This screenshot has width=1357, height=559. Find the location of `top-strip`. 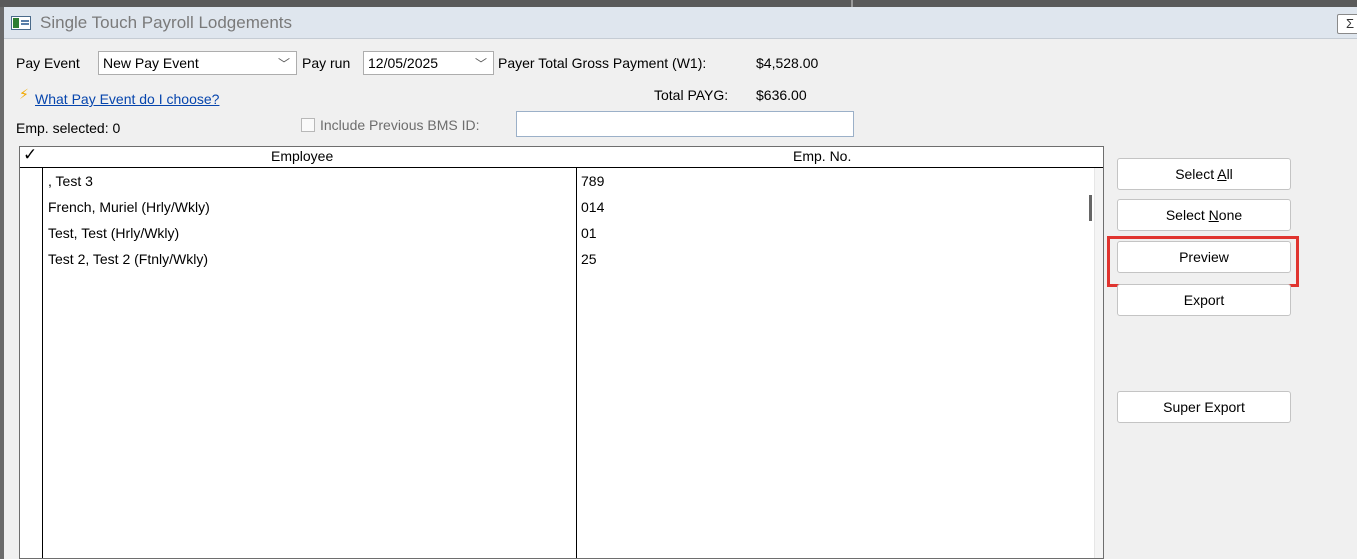

top-strip is located at coordinates (678, 3).